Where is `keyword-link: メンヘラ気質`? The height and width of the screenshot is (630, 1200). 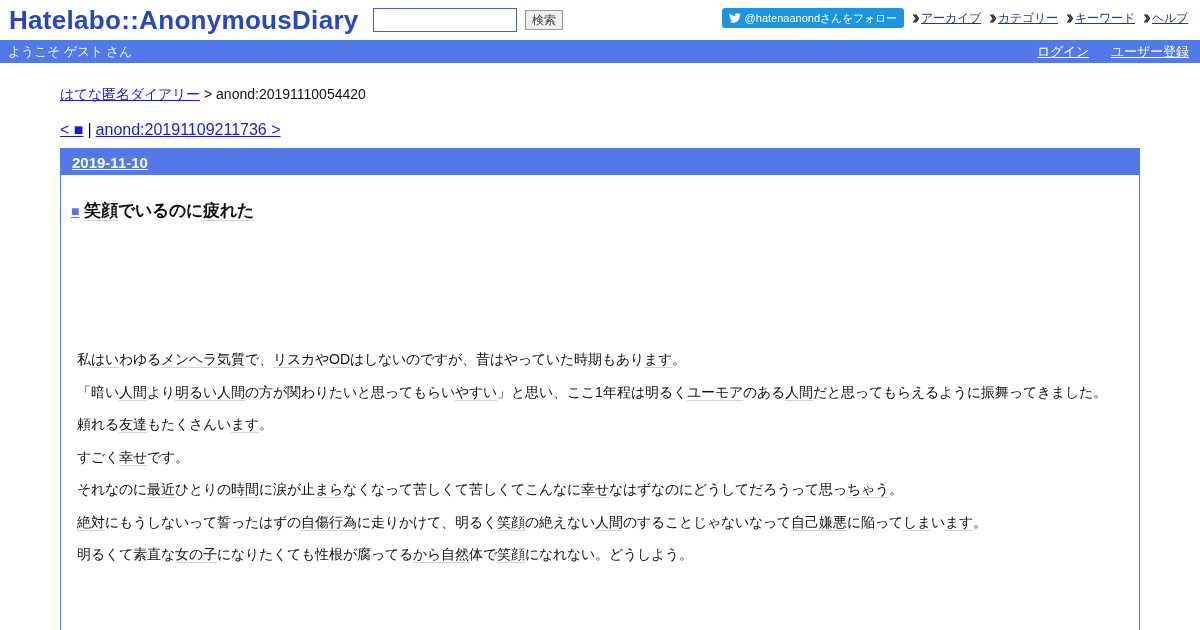 keyword-link: メンヘラ気質 is located at coordinates (203, 359).